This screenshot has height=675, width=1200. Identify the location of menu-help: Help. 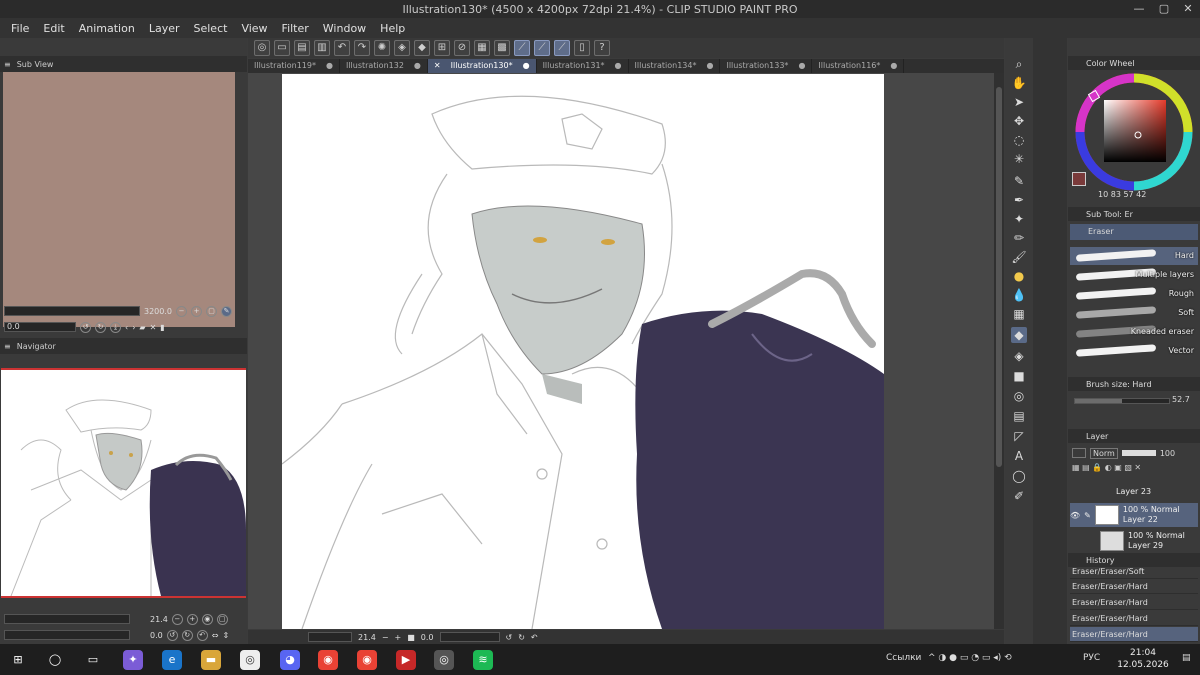
(392, 28).